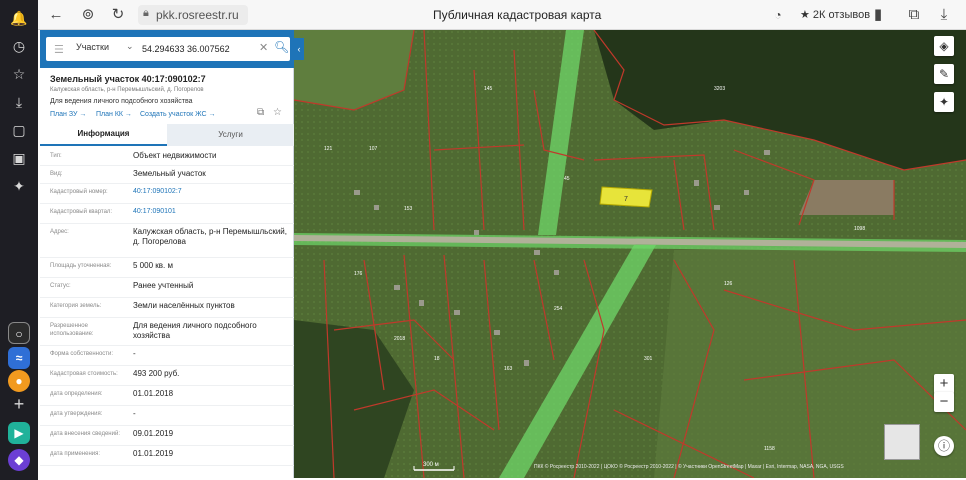 The width and height of the screenshot is (966, 480). I want to click on property-row: Площадь уточненная: 5 000 кв. м, so click(167, 268).